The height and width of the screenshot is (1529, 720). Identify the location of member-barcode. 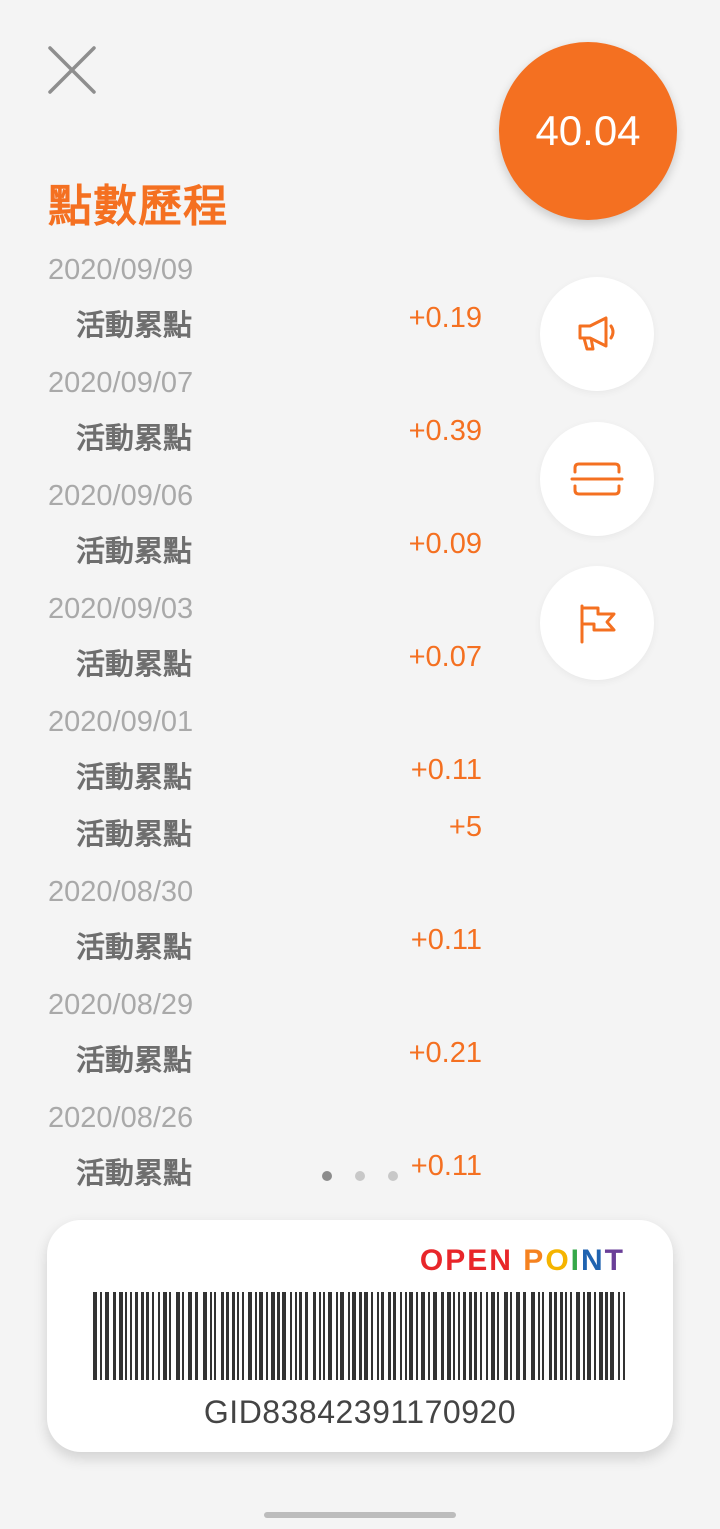
(359, 1336).